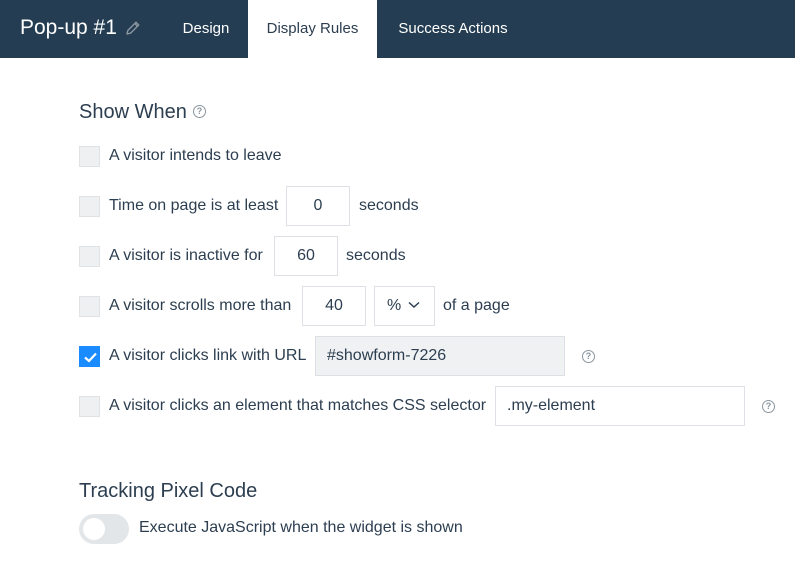  I want to click on time-on-page-input: 0, so click(318, 206).